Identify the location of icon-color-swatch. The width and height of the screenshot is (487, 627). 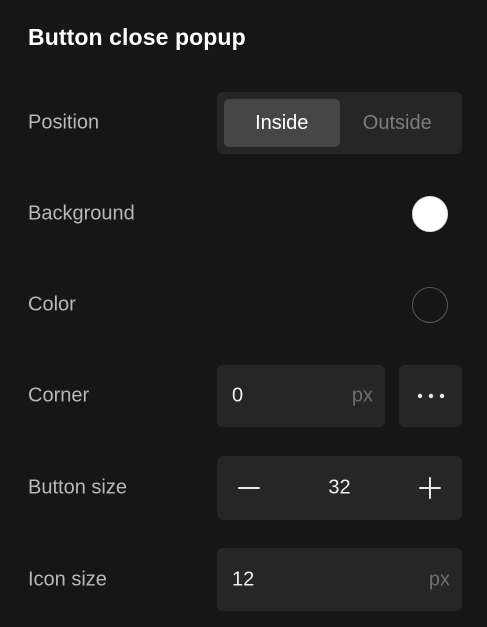
(430, 305).